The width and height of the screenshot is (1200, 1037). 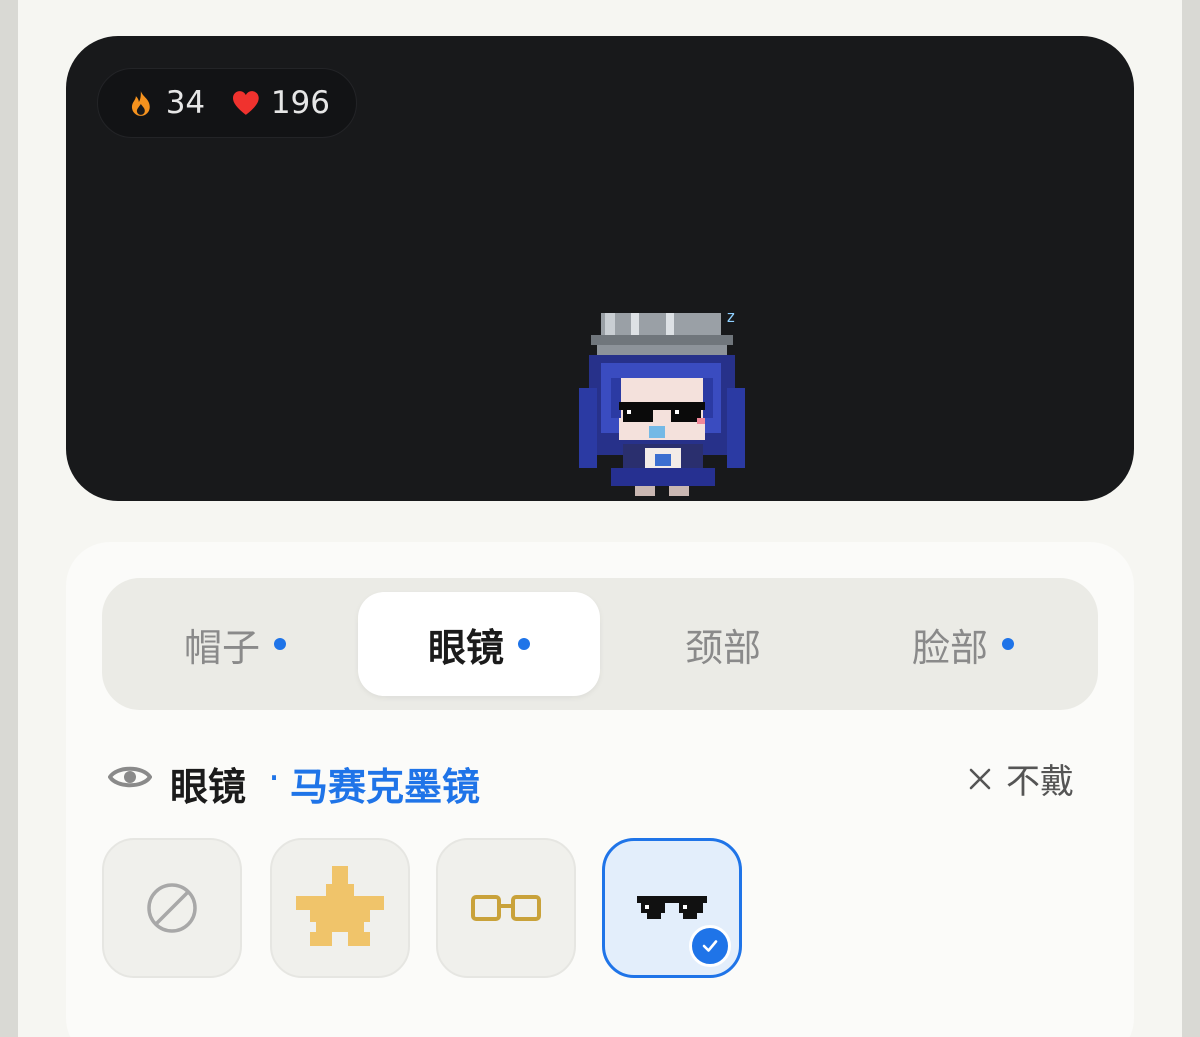 I want to click on stats-pill: 34 196, so click(x=227, y=103).